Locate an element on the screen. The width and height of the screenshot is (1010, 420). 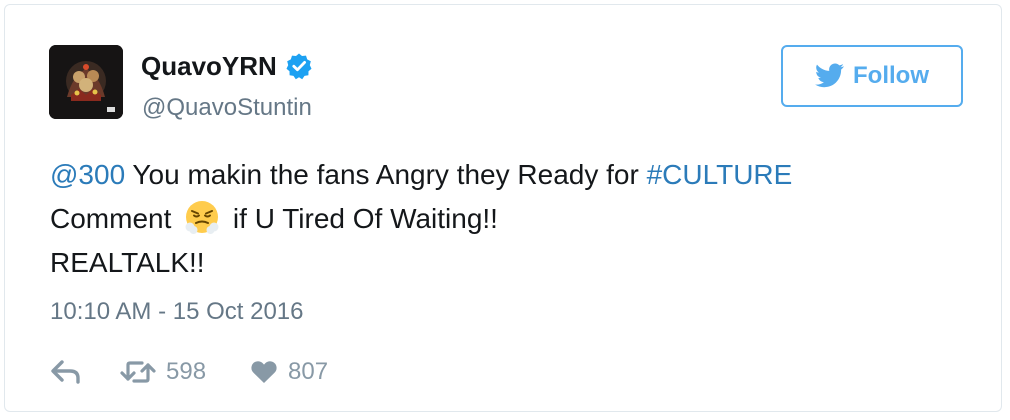
retweet-button: 598 is located at coordinates (163, 372).